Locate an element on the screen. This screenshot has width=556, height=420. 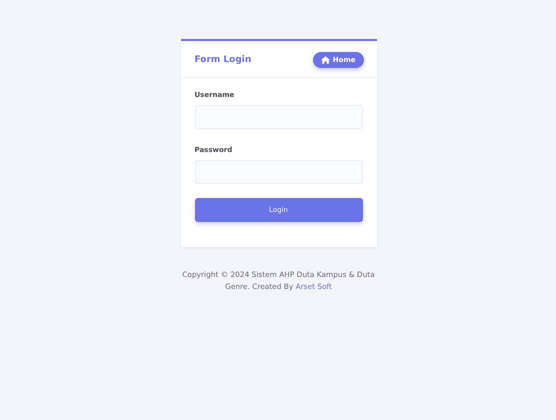
form-title: Form Login is located at coordinates (223, 60).